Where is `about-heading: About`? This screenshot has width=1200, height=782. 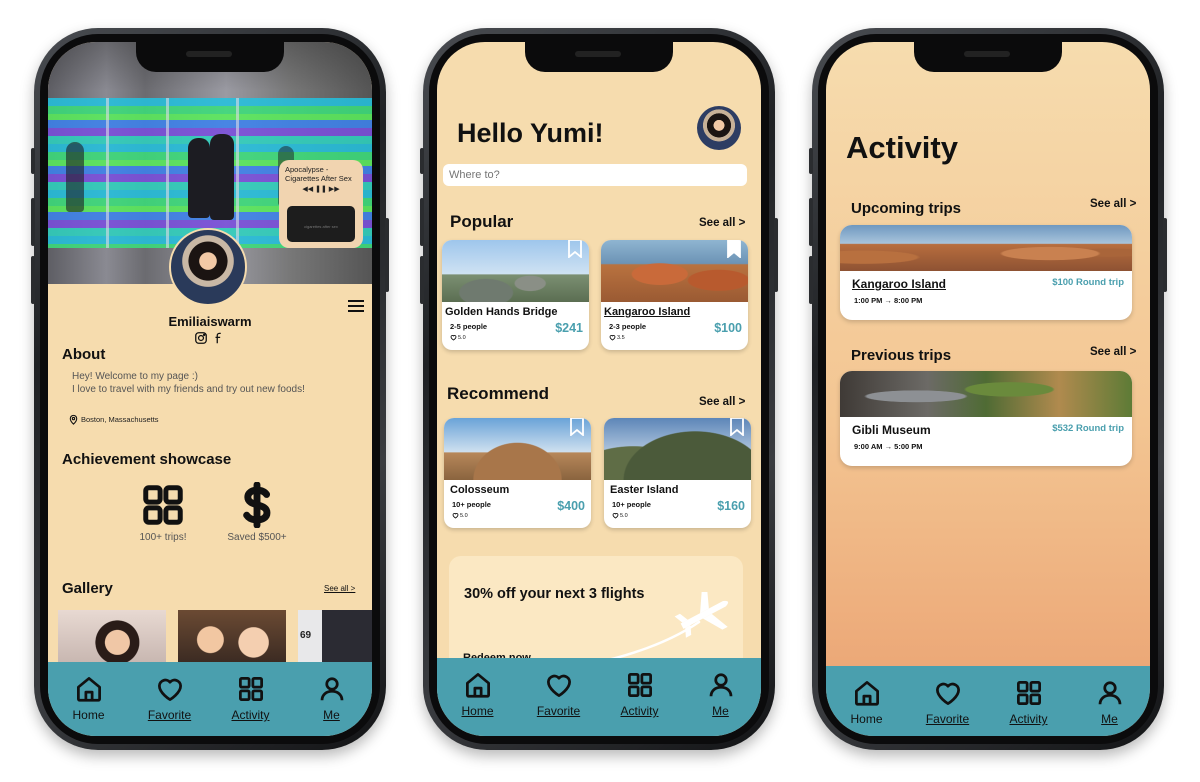
about-heading: About is located at coordinates (84, 354).